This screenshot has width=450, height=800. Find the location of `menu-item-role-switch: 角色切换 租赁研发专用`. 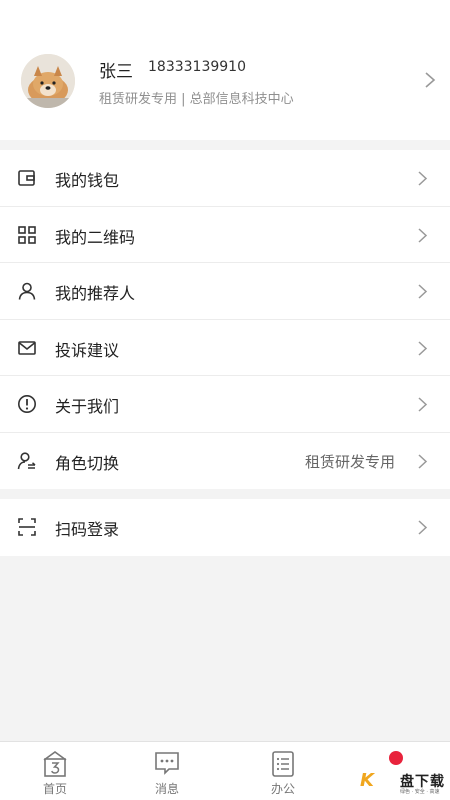

menu-item-role-switch: 角色切换 租赁研发专用 is located at coordinates (225, 461).